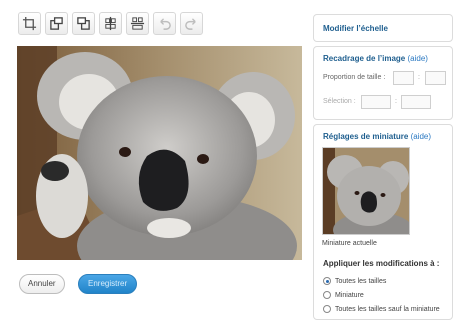  I want to click on apply-heading: Appliquer les modifications à :, so click(381, 263).